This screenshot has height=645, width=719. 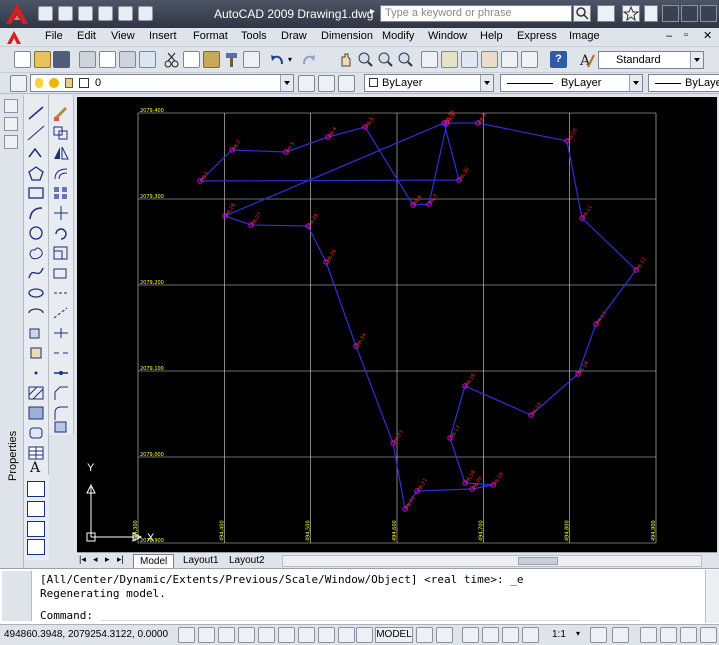 I want to click on insert-block-icon, so click(x=36, y=333).